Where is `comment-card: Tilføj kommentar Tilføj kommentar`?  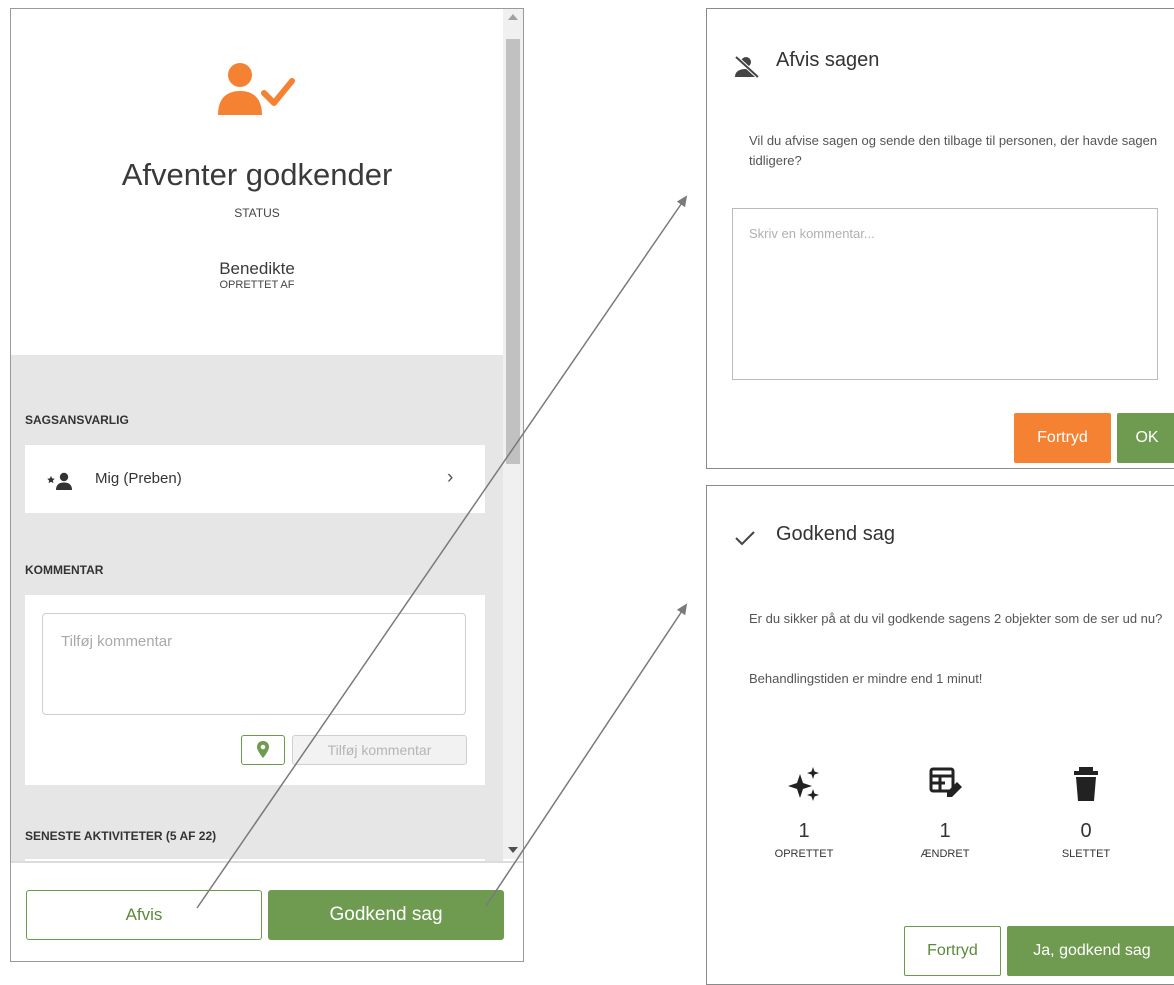
comment-card: Tilføj kommentar Tilføj kommentar is located at coordinates (255, 690).